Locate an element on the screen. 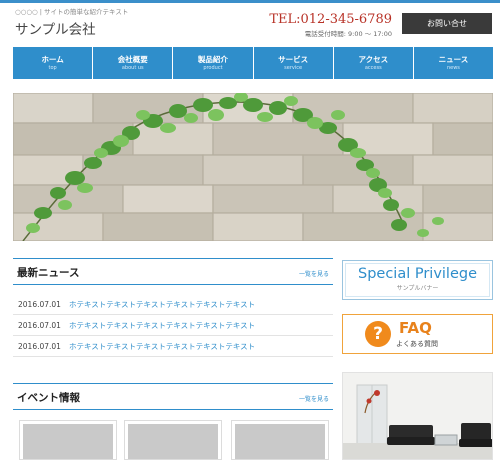 The height and width of the screenshot is (460, 500). faq-banner-subtitle: よくある質問 is located at coordinates (417, 344).